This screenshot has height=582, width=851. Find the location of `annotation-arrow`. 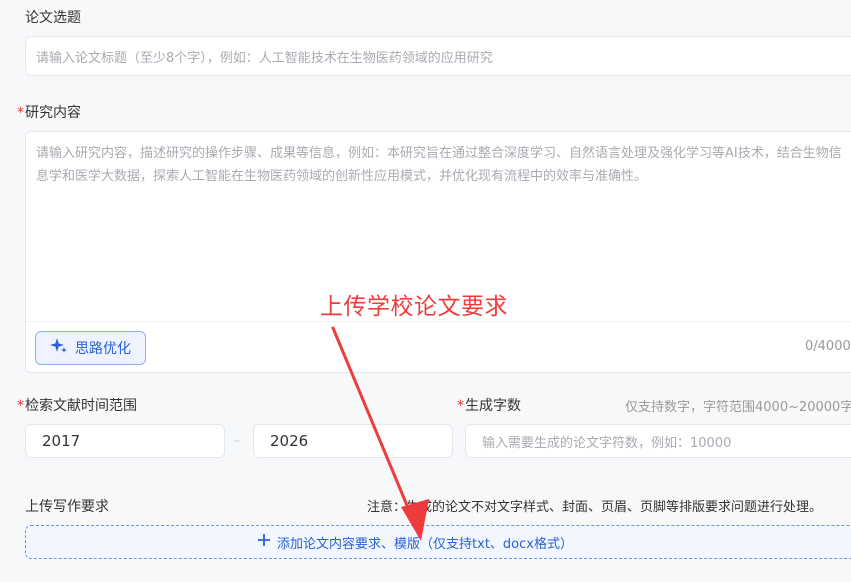

annotation-arrow is located at coordinates (380, 433).